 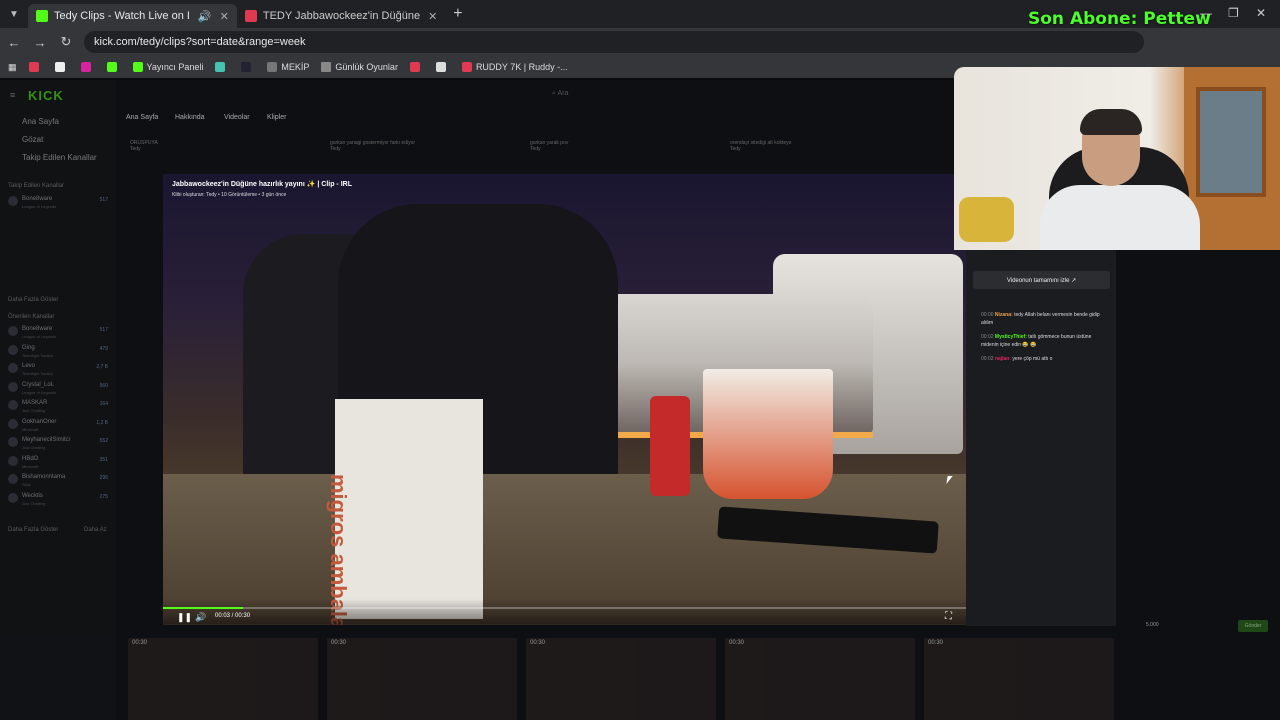 I want to click on followed-heading: Takip Edilen Kanallar, so click(x=36, y=186).